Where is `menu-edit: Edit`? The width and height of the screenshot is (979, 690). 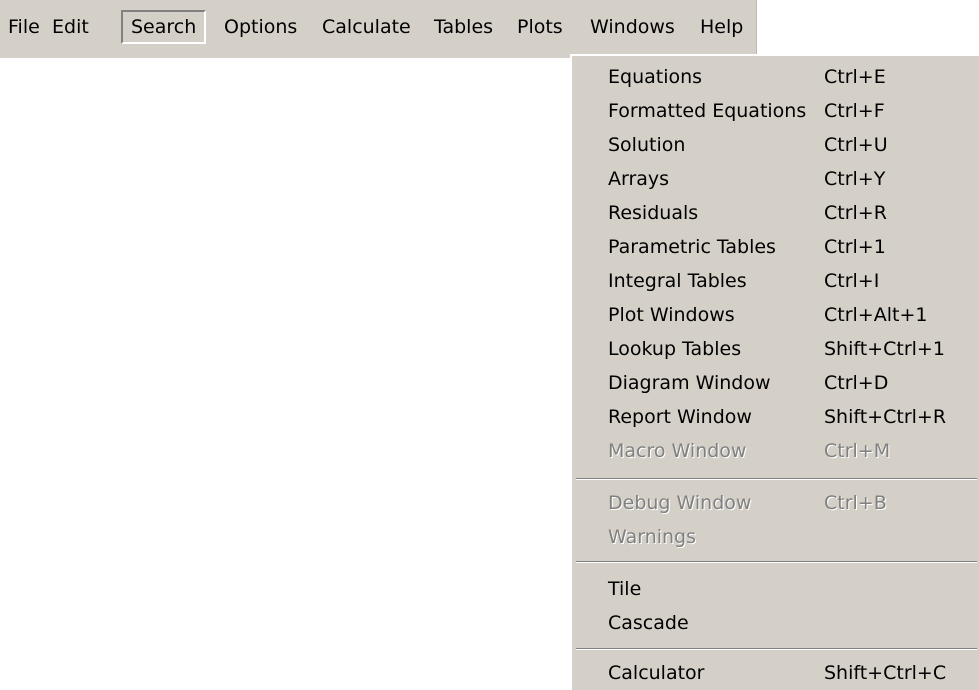
menu-edit: Edit is located at coordinates (70, 27).